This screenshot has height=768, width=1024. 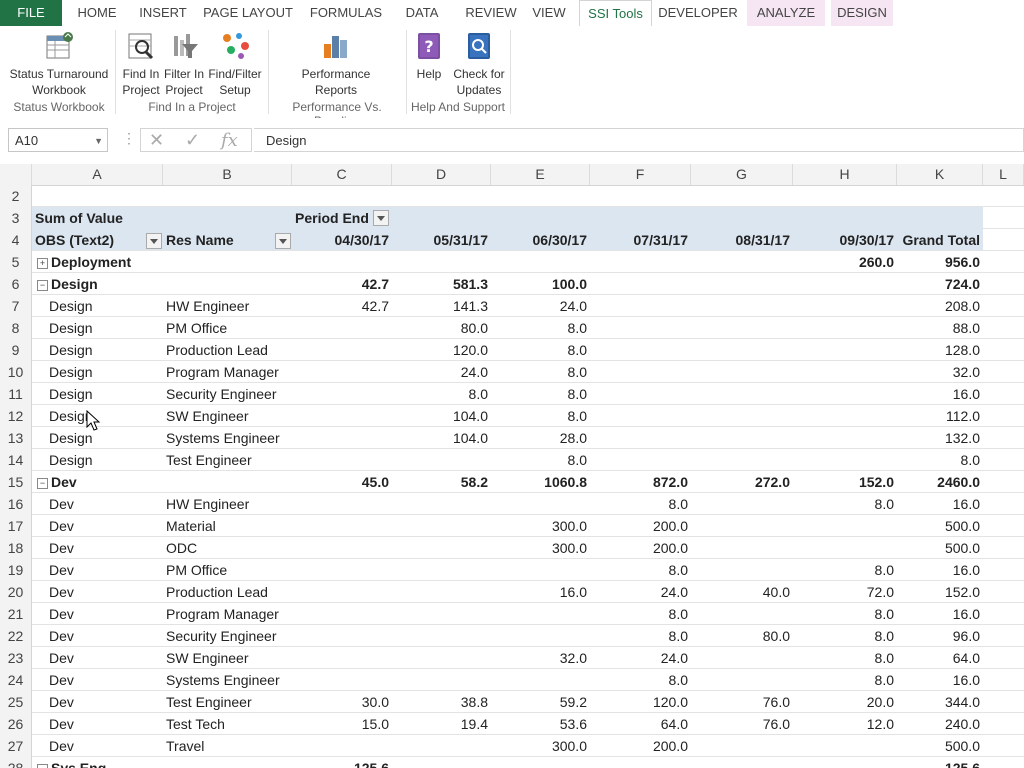 I want to click on value-cell: 30.0, so click(x=342, y=701).